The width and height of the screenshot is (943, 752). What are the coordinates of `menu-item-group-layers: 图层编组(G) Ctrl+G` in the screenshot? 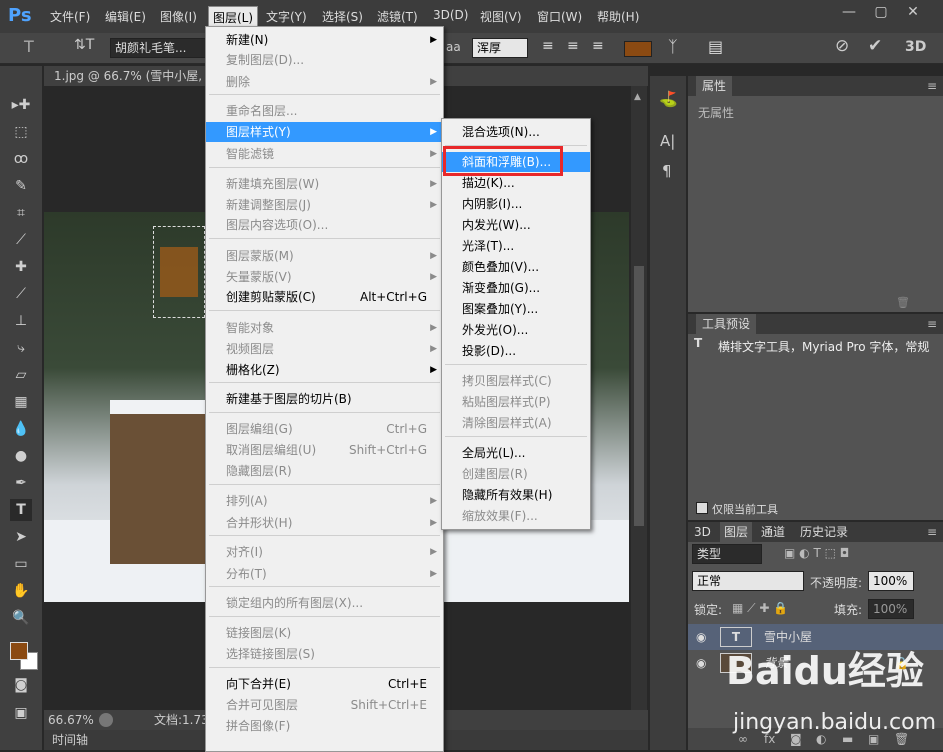 It's located at (324, 429).